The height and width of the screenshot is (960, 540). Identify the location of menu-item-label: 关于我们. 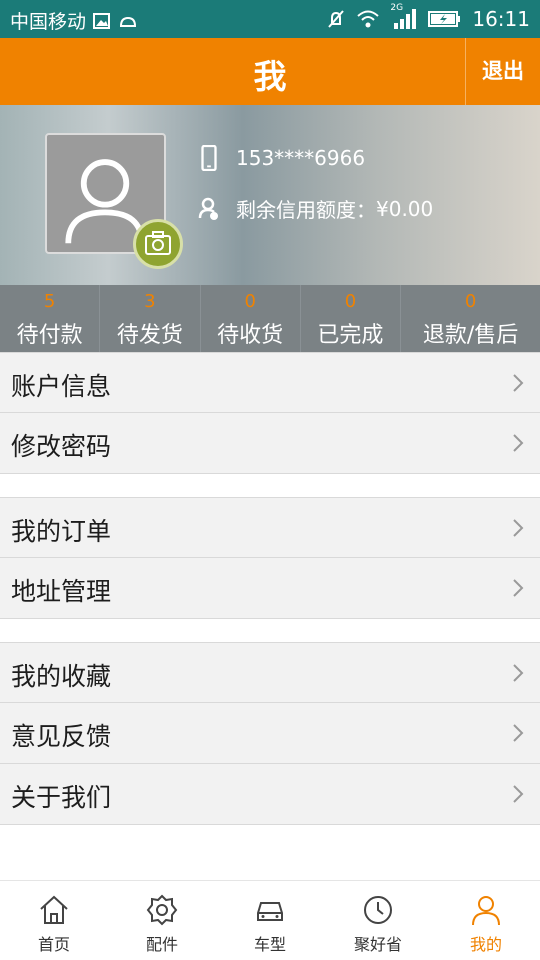
(61, 797).